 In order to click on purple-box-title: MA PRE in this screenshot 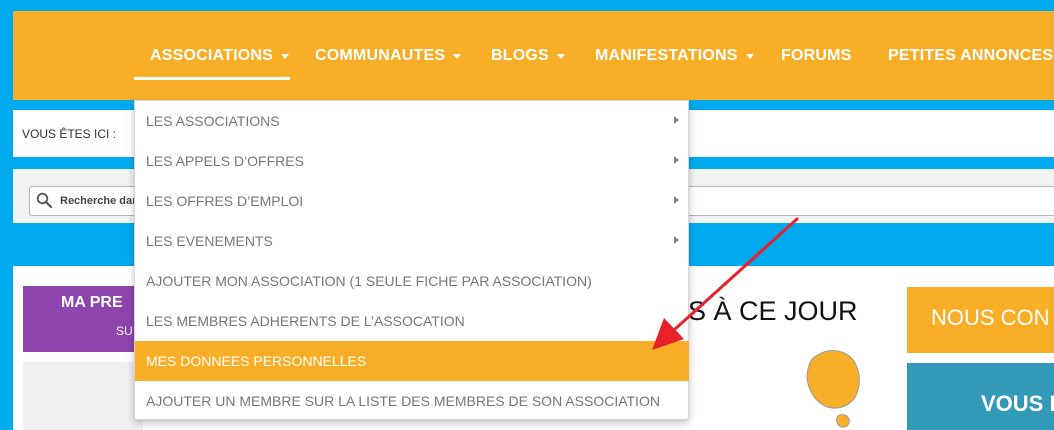, I will do `click(92, 302)`.